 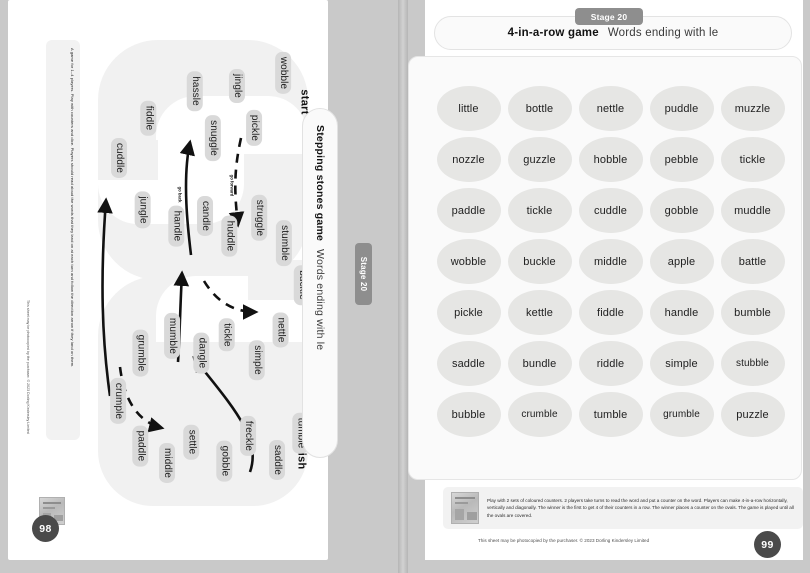 I want to click on word-oval: handle, so click(x=681, y=312).